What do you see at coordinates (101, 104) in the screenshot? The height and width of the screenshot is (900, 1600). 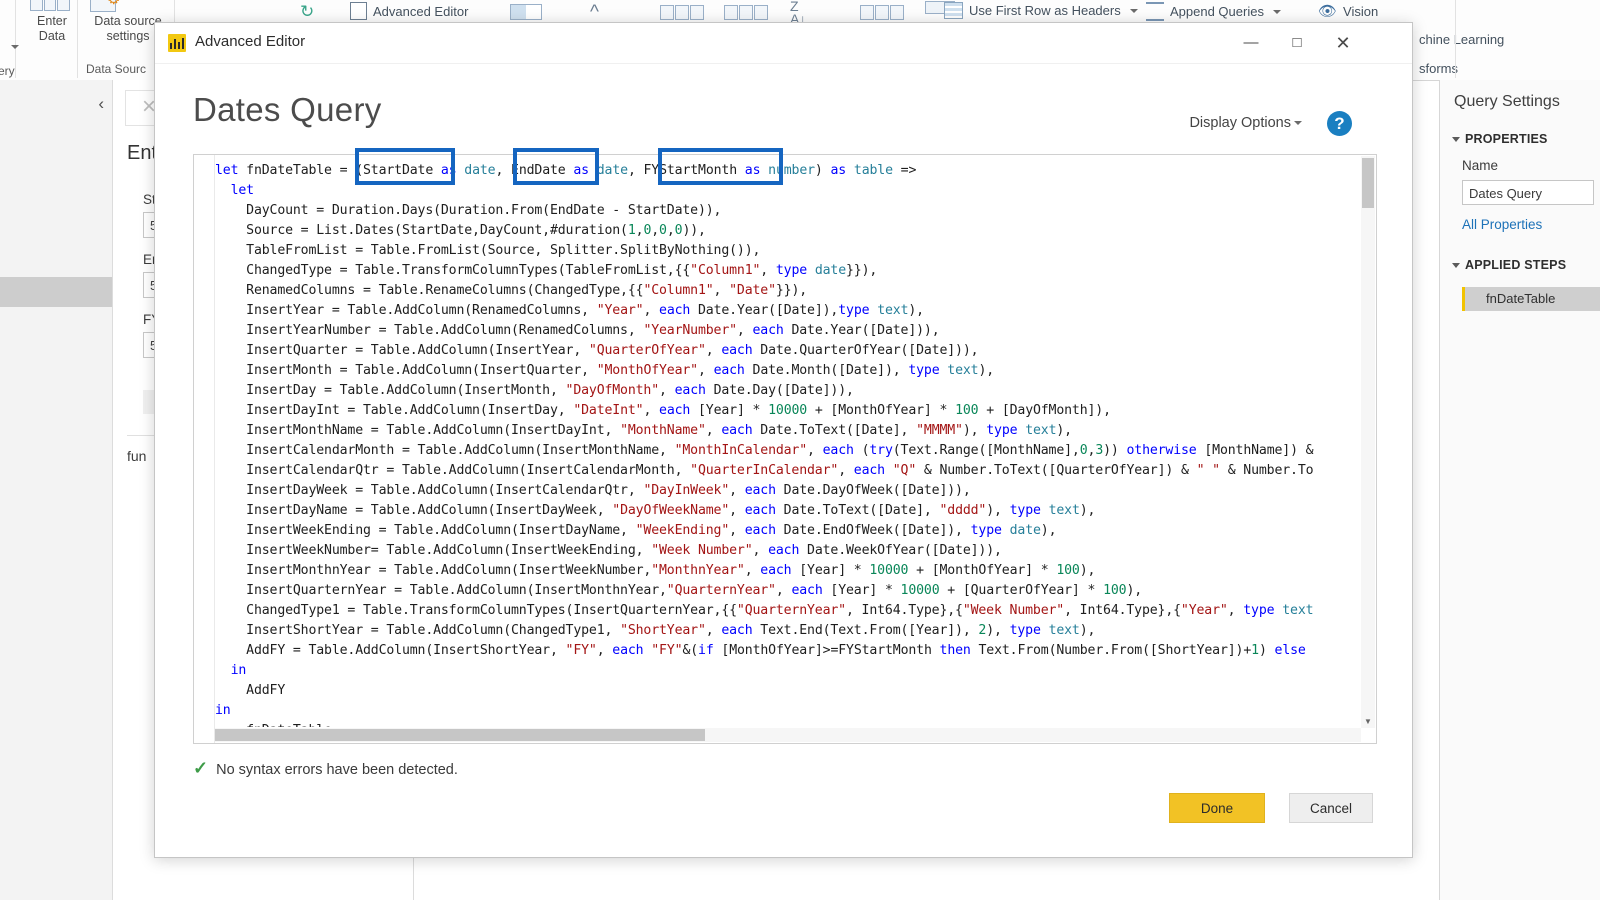 I see `chevron-left-icon: ‹` at bounding box center [101, 104].